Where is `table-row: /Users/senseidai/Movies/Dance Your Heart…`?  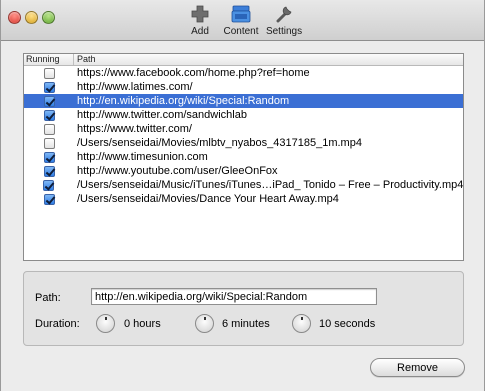
table-row: /Users/senseidai/Movies/Dance Your Heart… is located at coordinates (243, 199).